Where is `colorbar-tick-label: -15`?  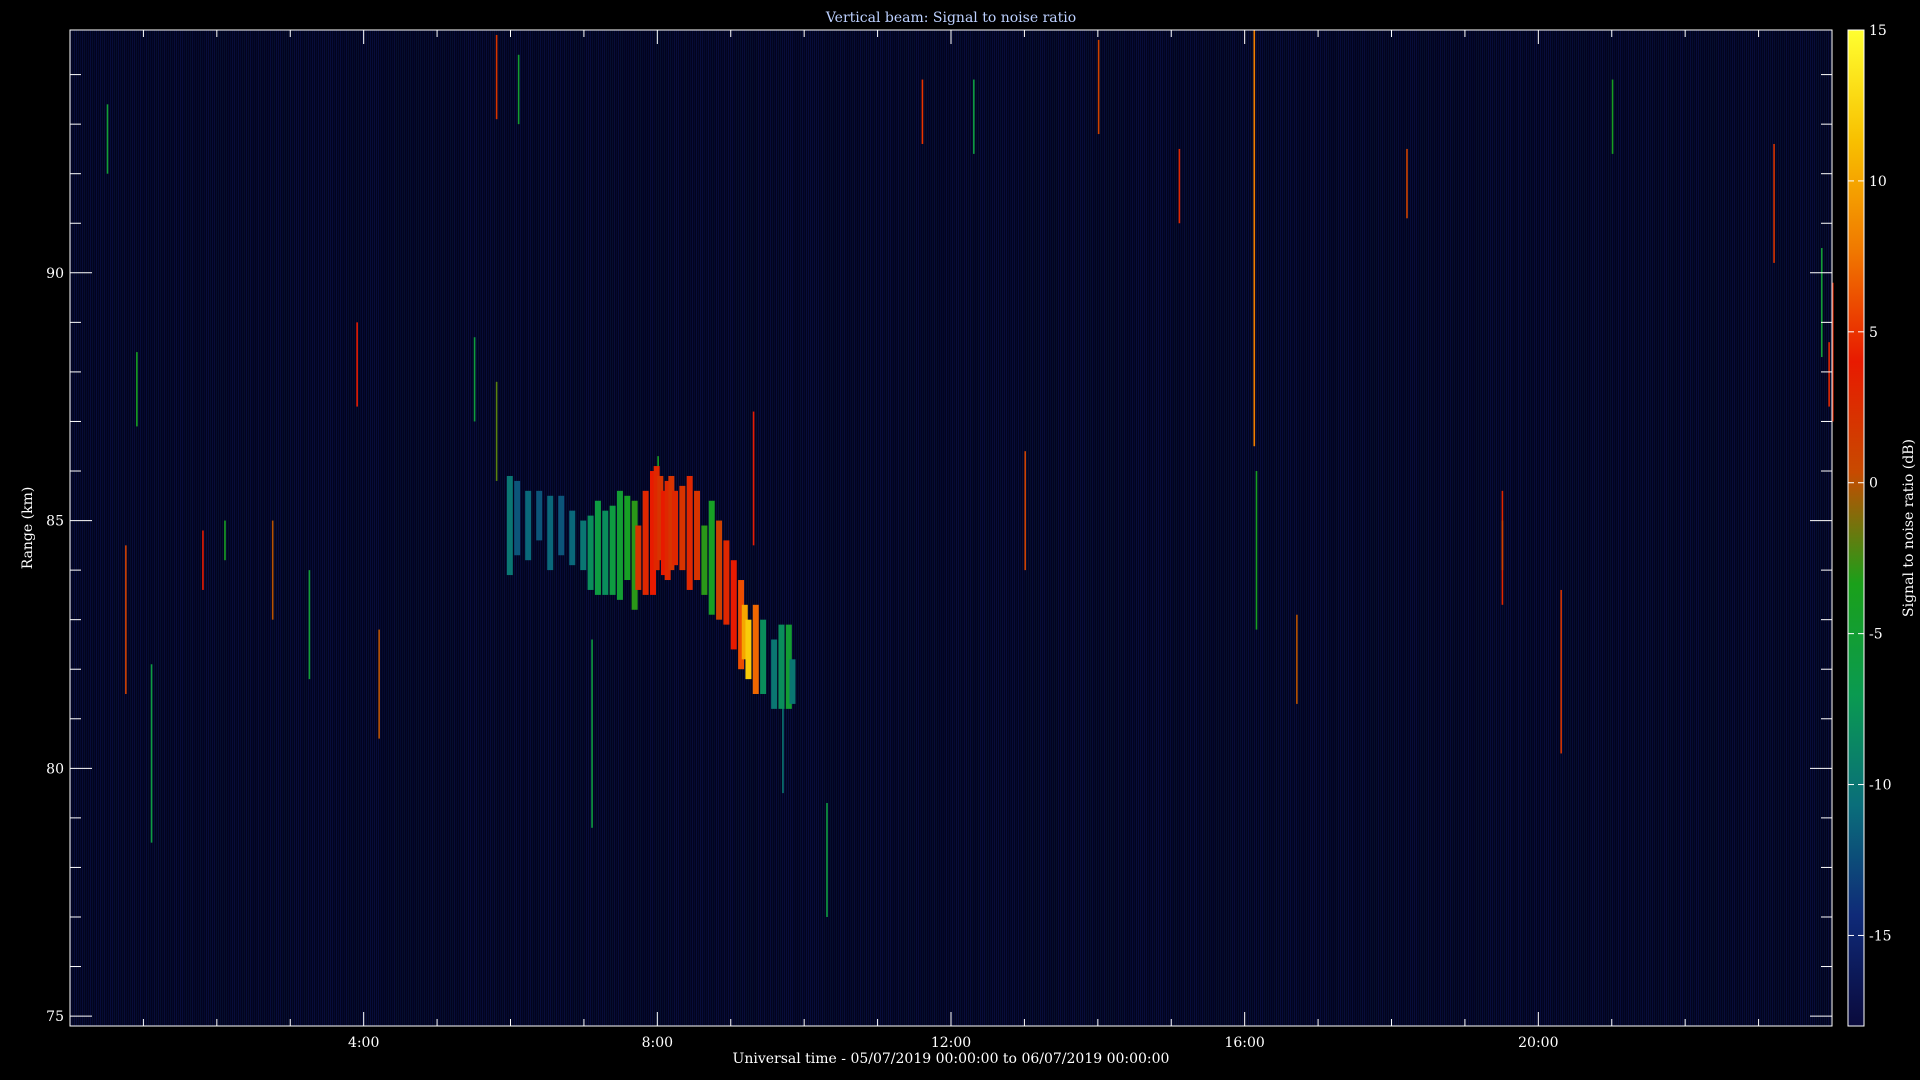
colorbar-tick-label: -15 is located at coordinates (1880, 936).